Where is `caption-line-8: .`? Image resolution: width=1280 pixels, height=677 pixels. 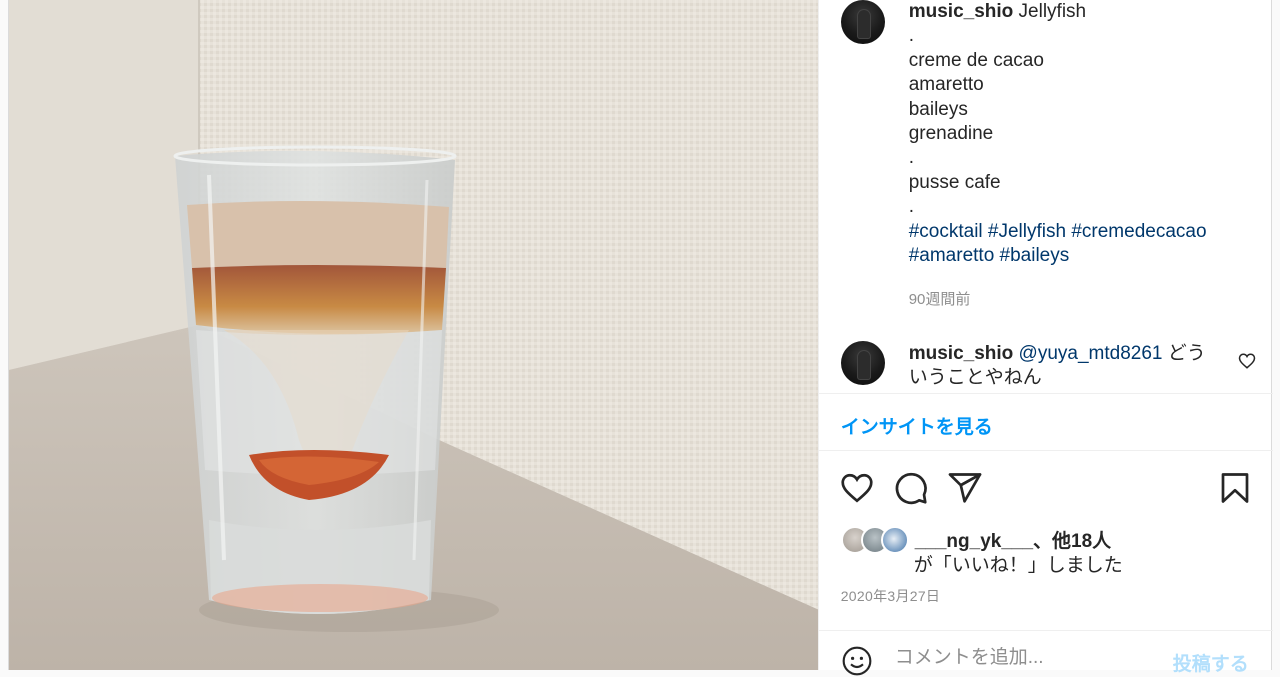 caption-line-8: . is located at coordinates (911, 207).